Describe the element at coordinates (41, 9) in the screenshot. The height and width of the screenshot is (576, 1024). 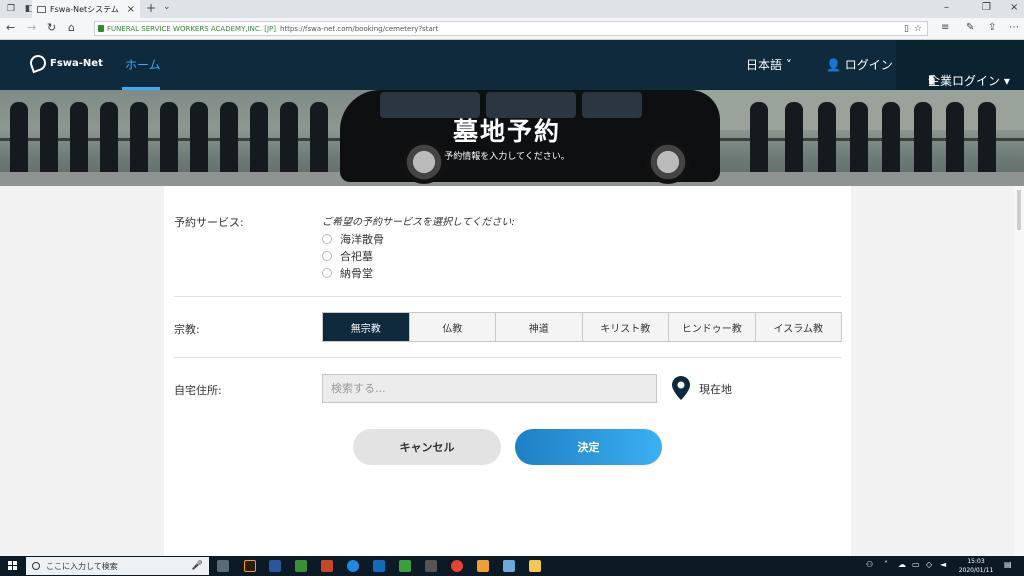
I see `page-favicon-icon` at that location.